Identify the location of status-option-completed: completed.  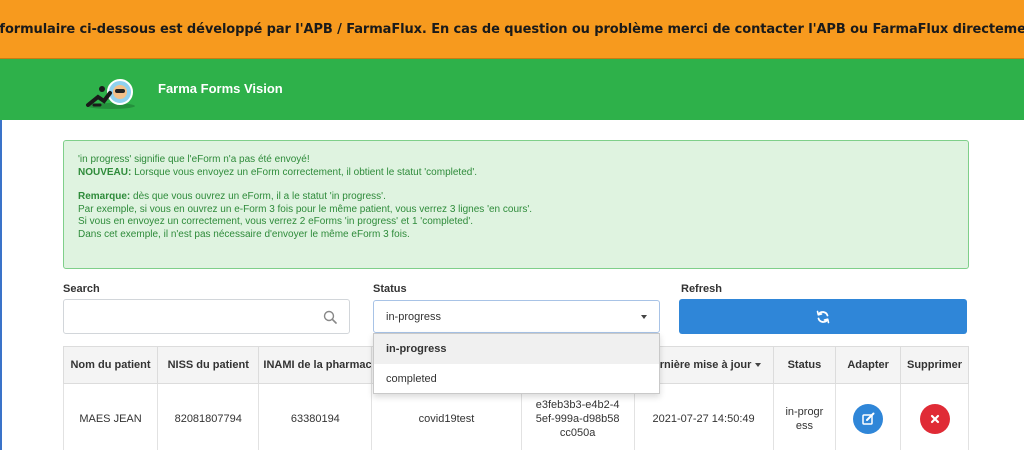
(516, 379).